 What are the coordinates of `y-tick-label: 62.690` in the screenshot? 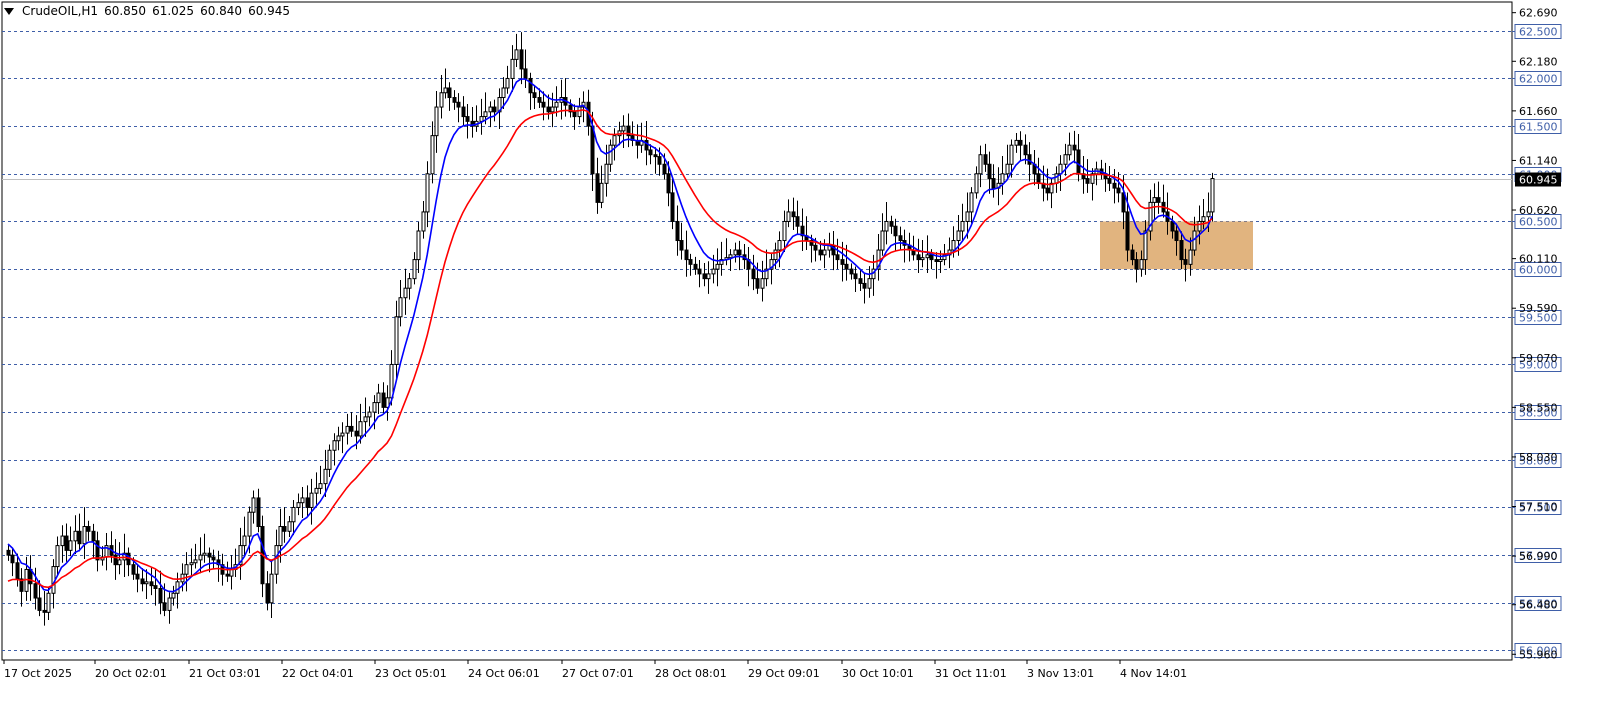 It's located at (1538, 13).